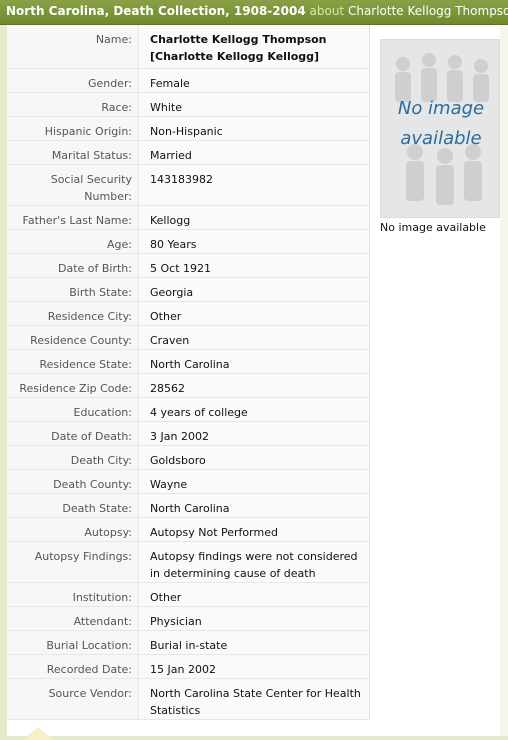  I want to click on field-label: Residence City:, so click(89, 316).